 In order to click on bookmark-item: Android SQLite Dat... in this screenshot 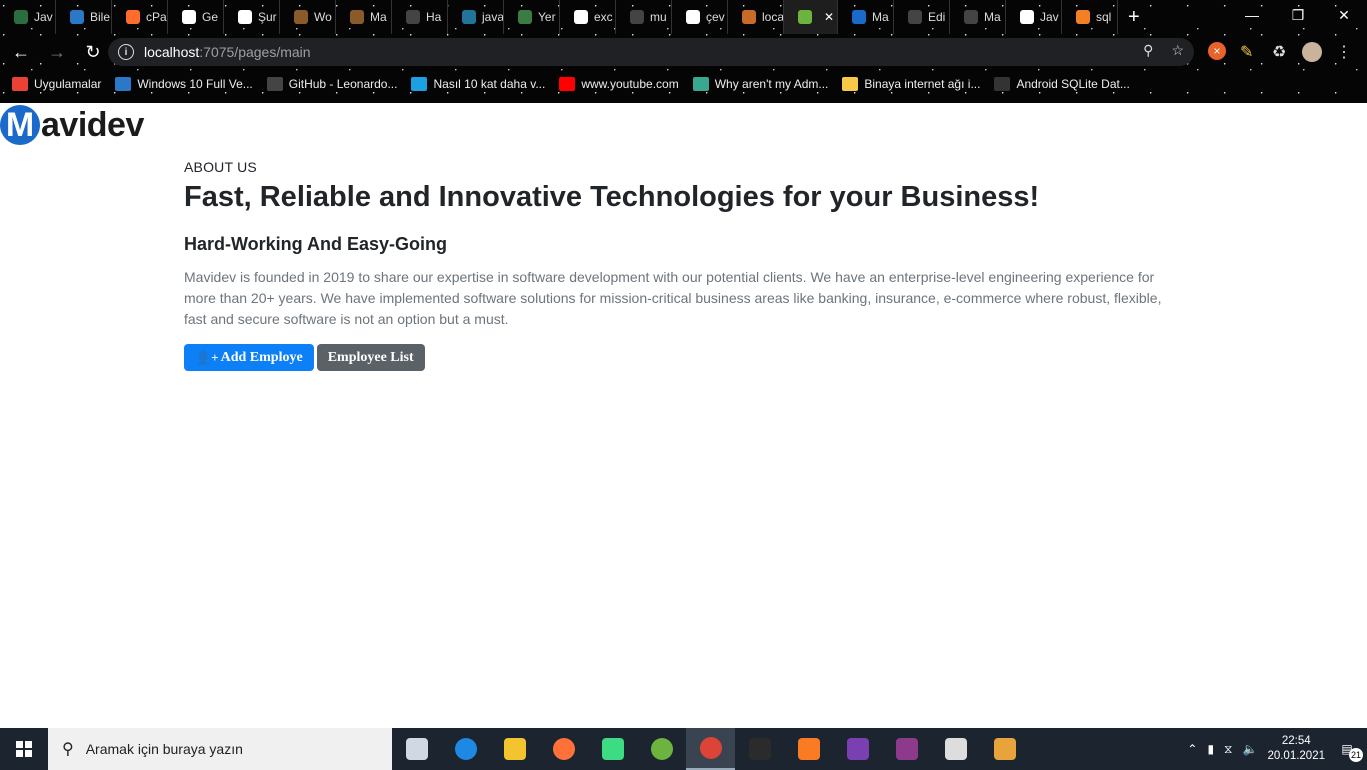, I will do `click(1062, 84)`.